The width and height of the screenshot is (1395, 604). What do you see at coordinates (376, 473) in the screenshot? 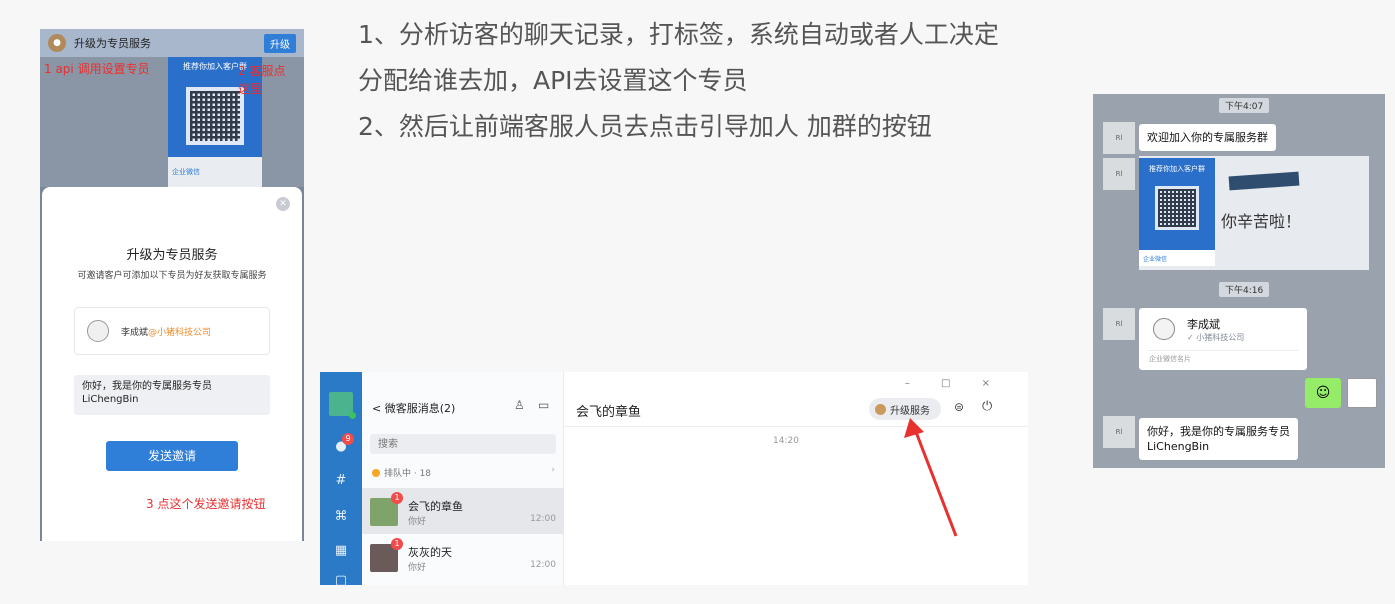
I see `queue-dot-icon` at bounding box center [376, 473].